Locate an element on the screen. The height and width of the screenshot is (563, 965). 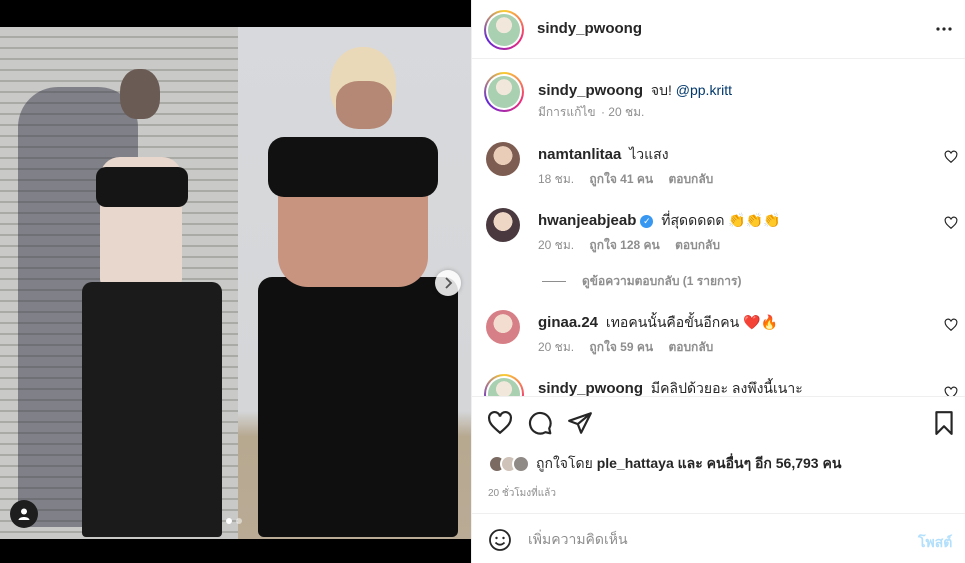
caption-time: · 20 ชม. is located at coordinates (622, 112).